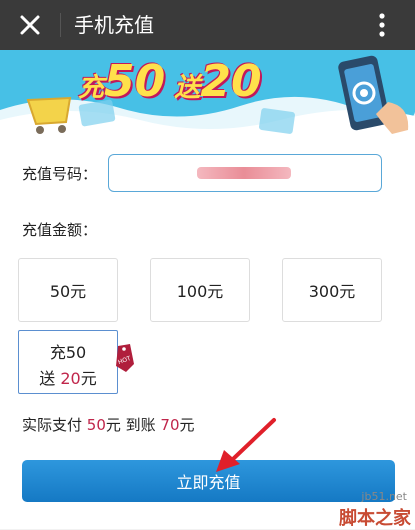 The width and height of the screenshot is (415, 530). What do you see at coordinates (30, 25) in the screenshot?
I see `close-icon` at bounding box center [30, 25].